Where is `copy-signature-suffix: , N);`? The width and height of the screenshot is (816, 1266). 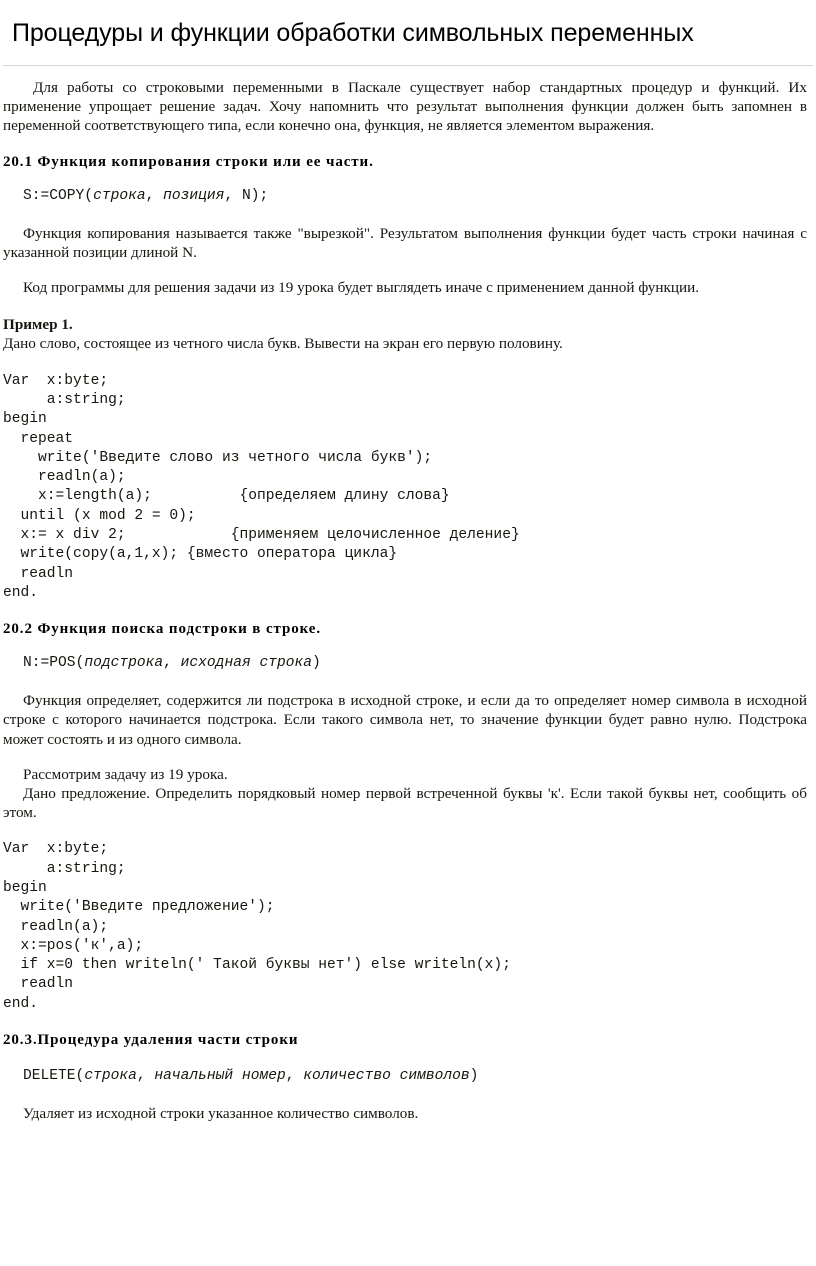 copy-signature-suffix: , N); is located at coordinates (246, 195).